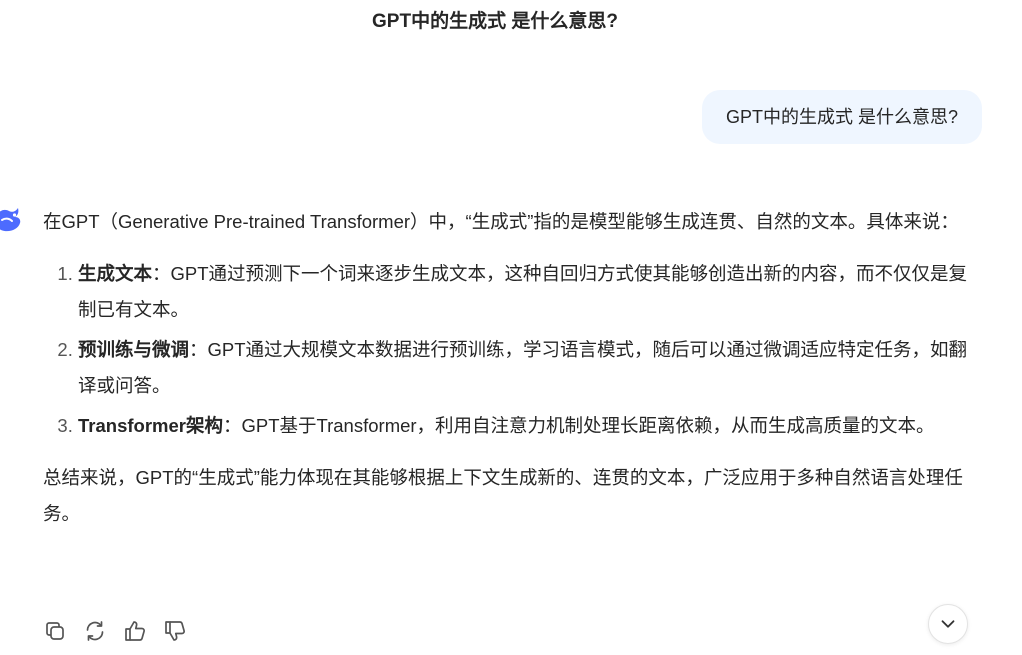  I want to click on message-actions, so click(115, 631).